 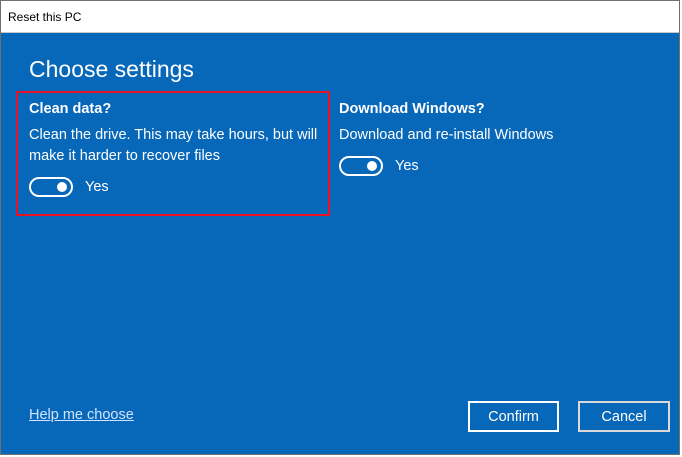 I want to click on download-windows-toggle-label: Yes, so click(x=407, y=166).